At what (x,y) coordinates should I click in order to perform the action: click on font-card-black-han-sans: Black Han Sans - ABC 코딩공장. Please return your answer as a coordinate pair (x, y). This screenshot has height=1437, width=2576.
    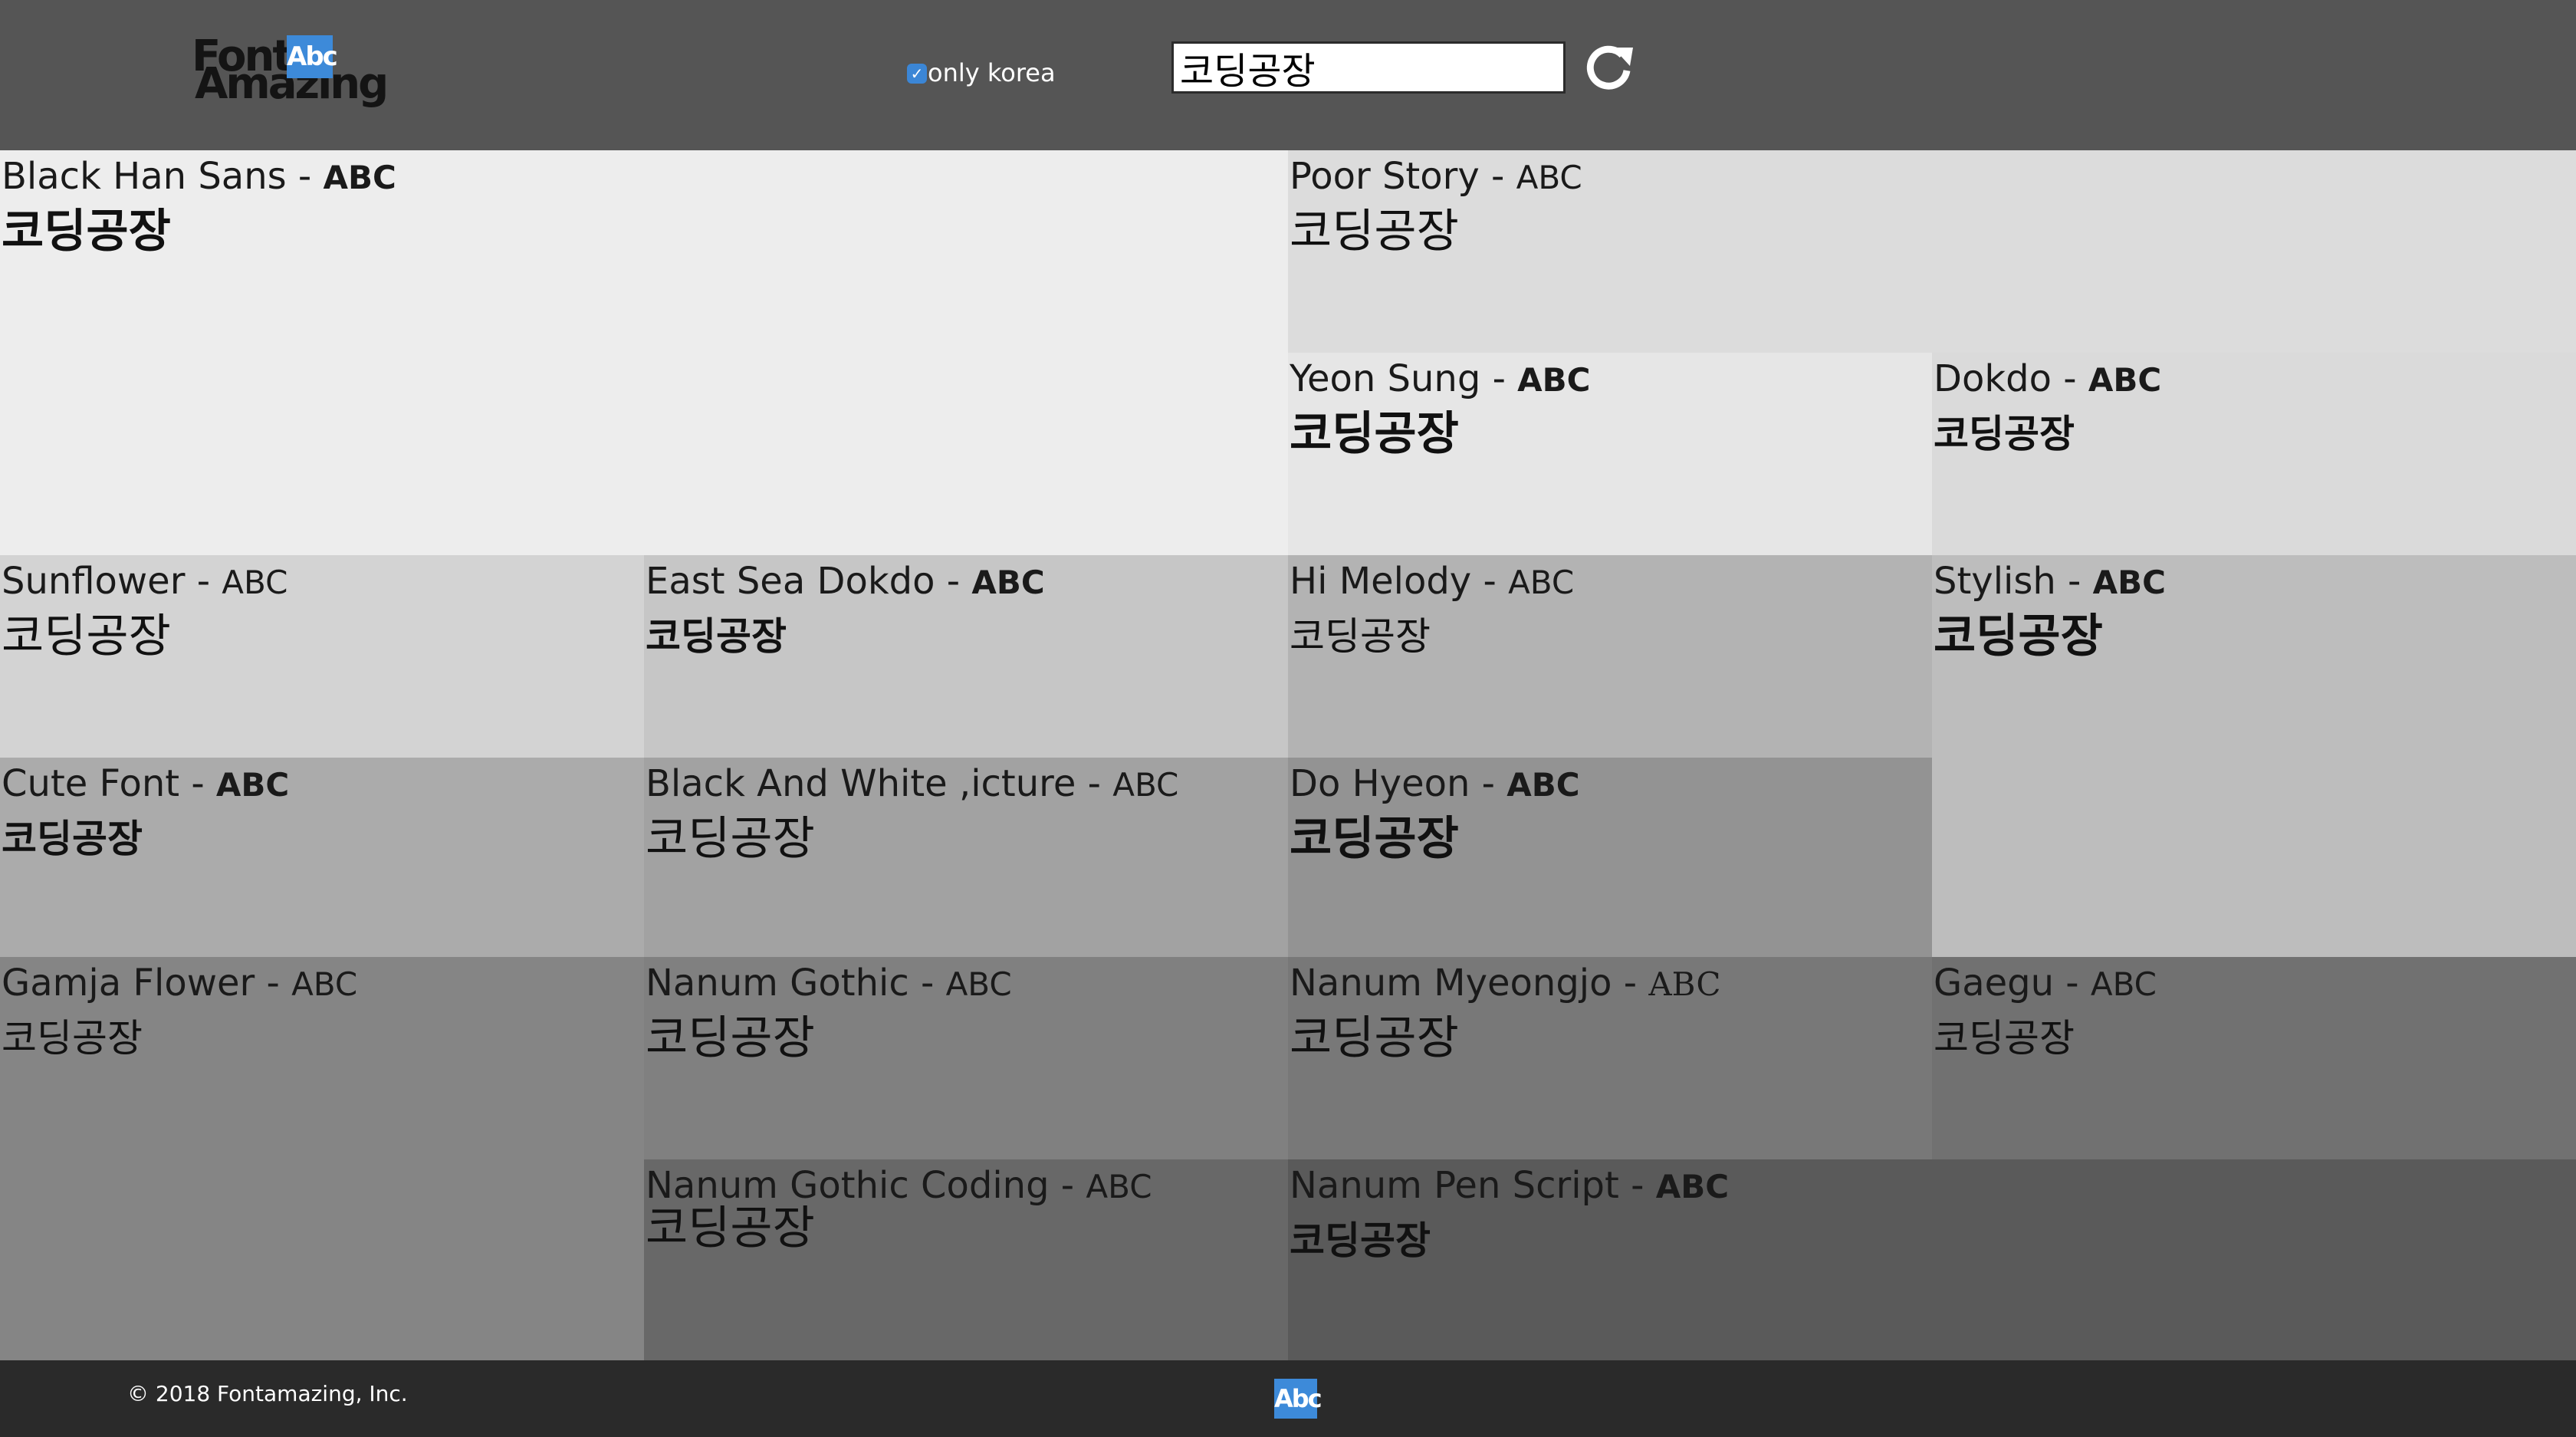
    Looking at the image, I should click on (644, 352).